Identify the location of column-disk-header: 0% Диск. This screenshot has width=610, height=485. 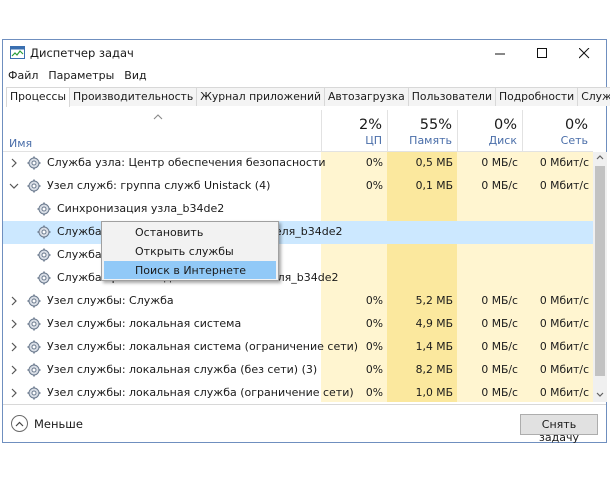
(489, 131).